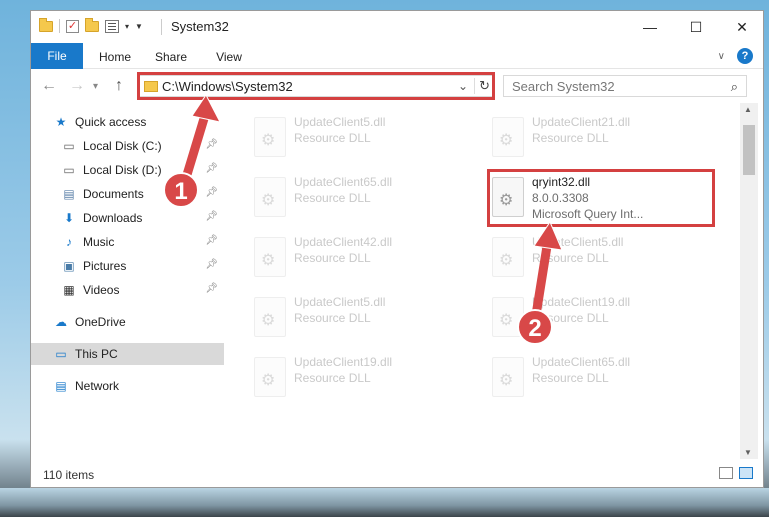 The width and height of the screenshot is (769, 517). What do you see at coordinates (535, 327) in the screenshot?
I see `callout-badge-2: 2` at bounding box center [535, 327].